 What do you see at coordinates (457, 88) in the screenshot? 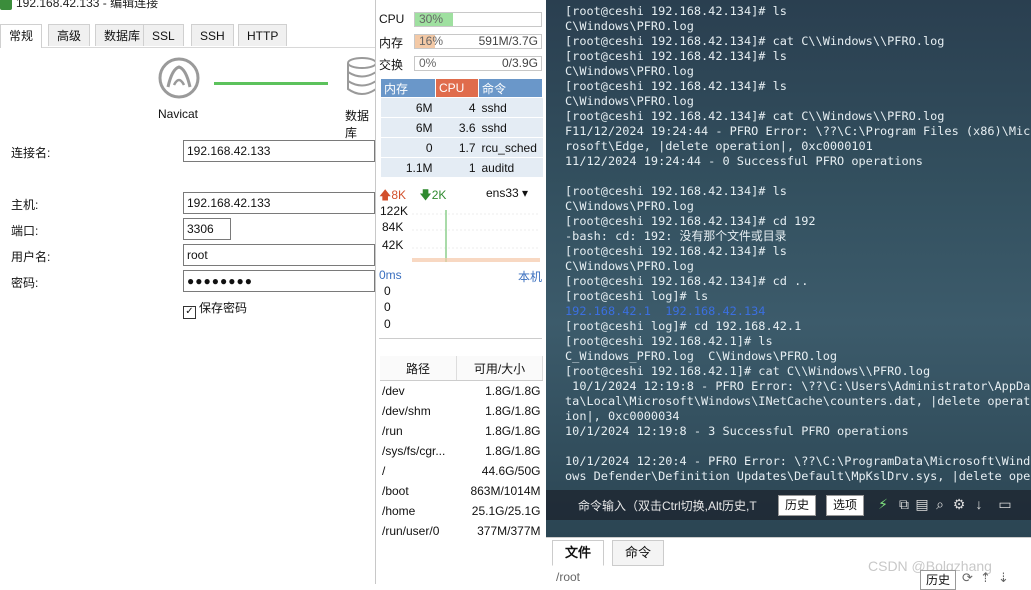
I see `proc-header-cpu: CPU` at bounding box center [457, 88].